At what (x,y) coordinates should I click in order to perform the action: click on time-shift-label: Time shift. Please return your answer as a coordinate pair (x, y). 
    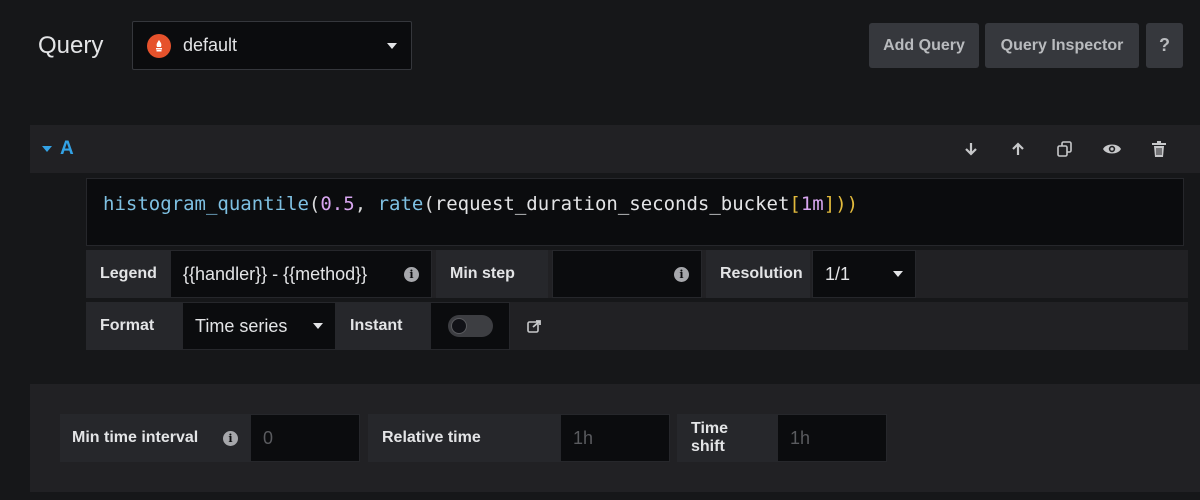
    Looking at the image, I should click on (727, 438).